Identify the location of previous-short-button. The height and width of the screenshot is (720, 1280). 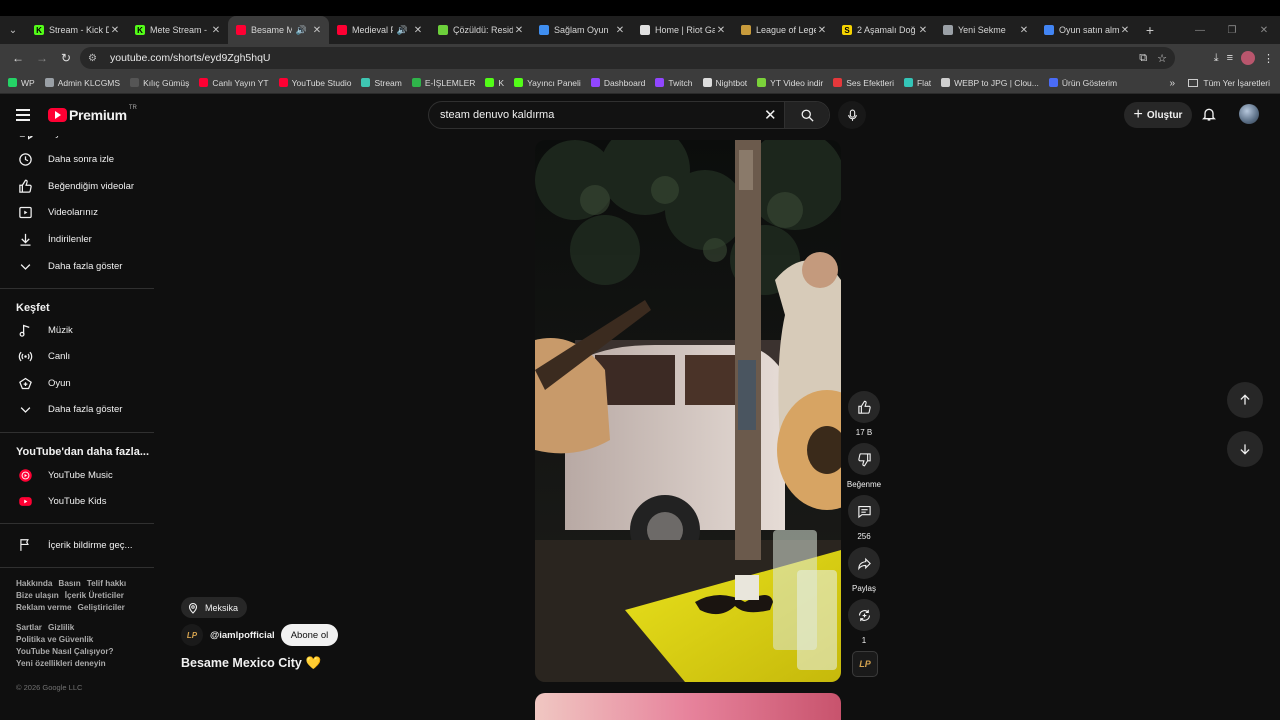
(1245, 400).